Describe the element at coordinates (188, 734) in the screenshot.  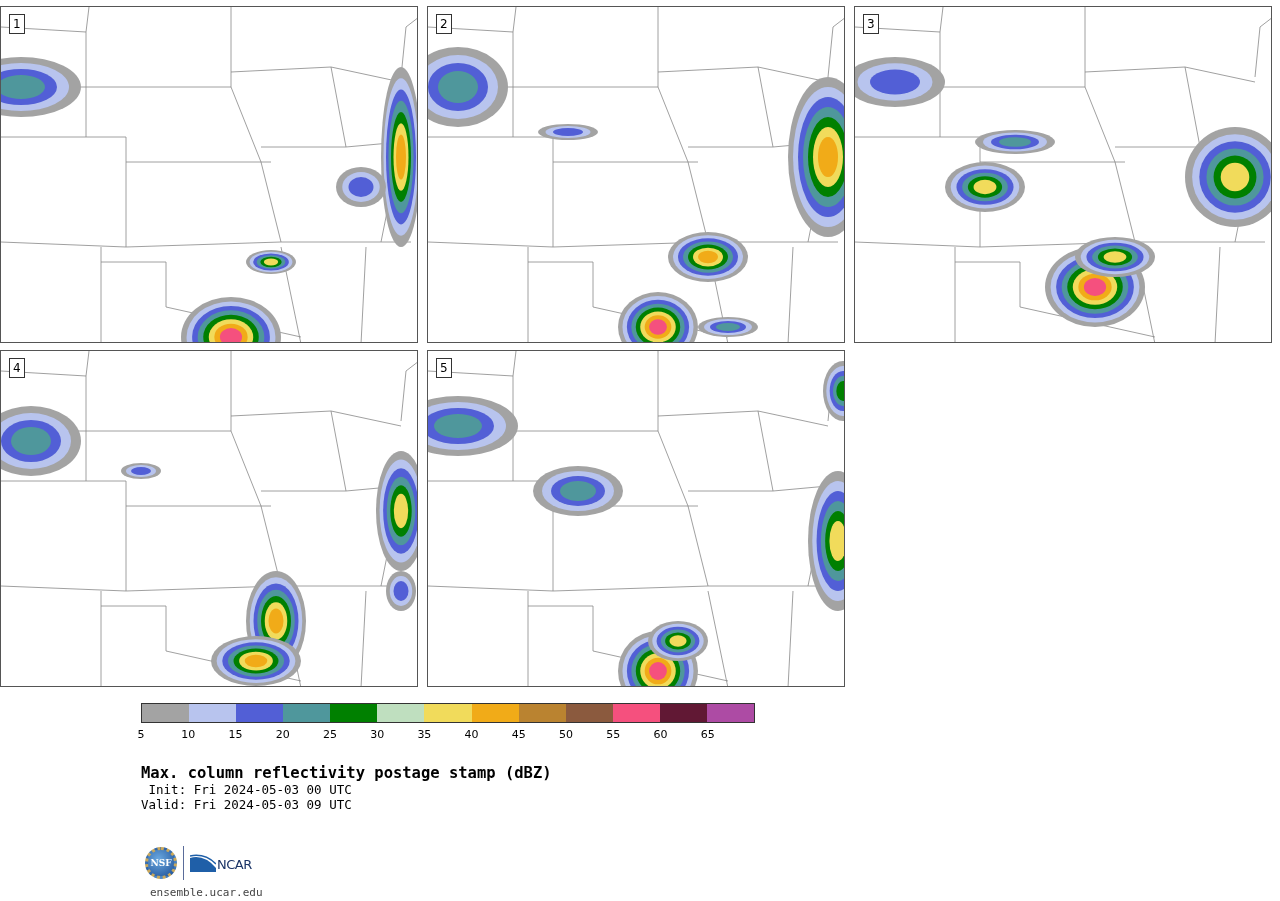
I see `colorbar-tick-label: 10` at that location.